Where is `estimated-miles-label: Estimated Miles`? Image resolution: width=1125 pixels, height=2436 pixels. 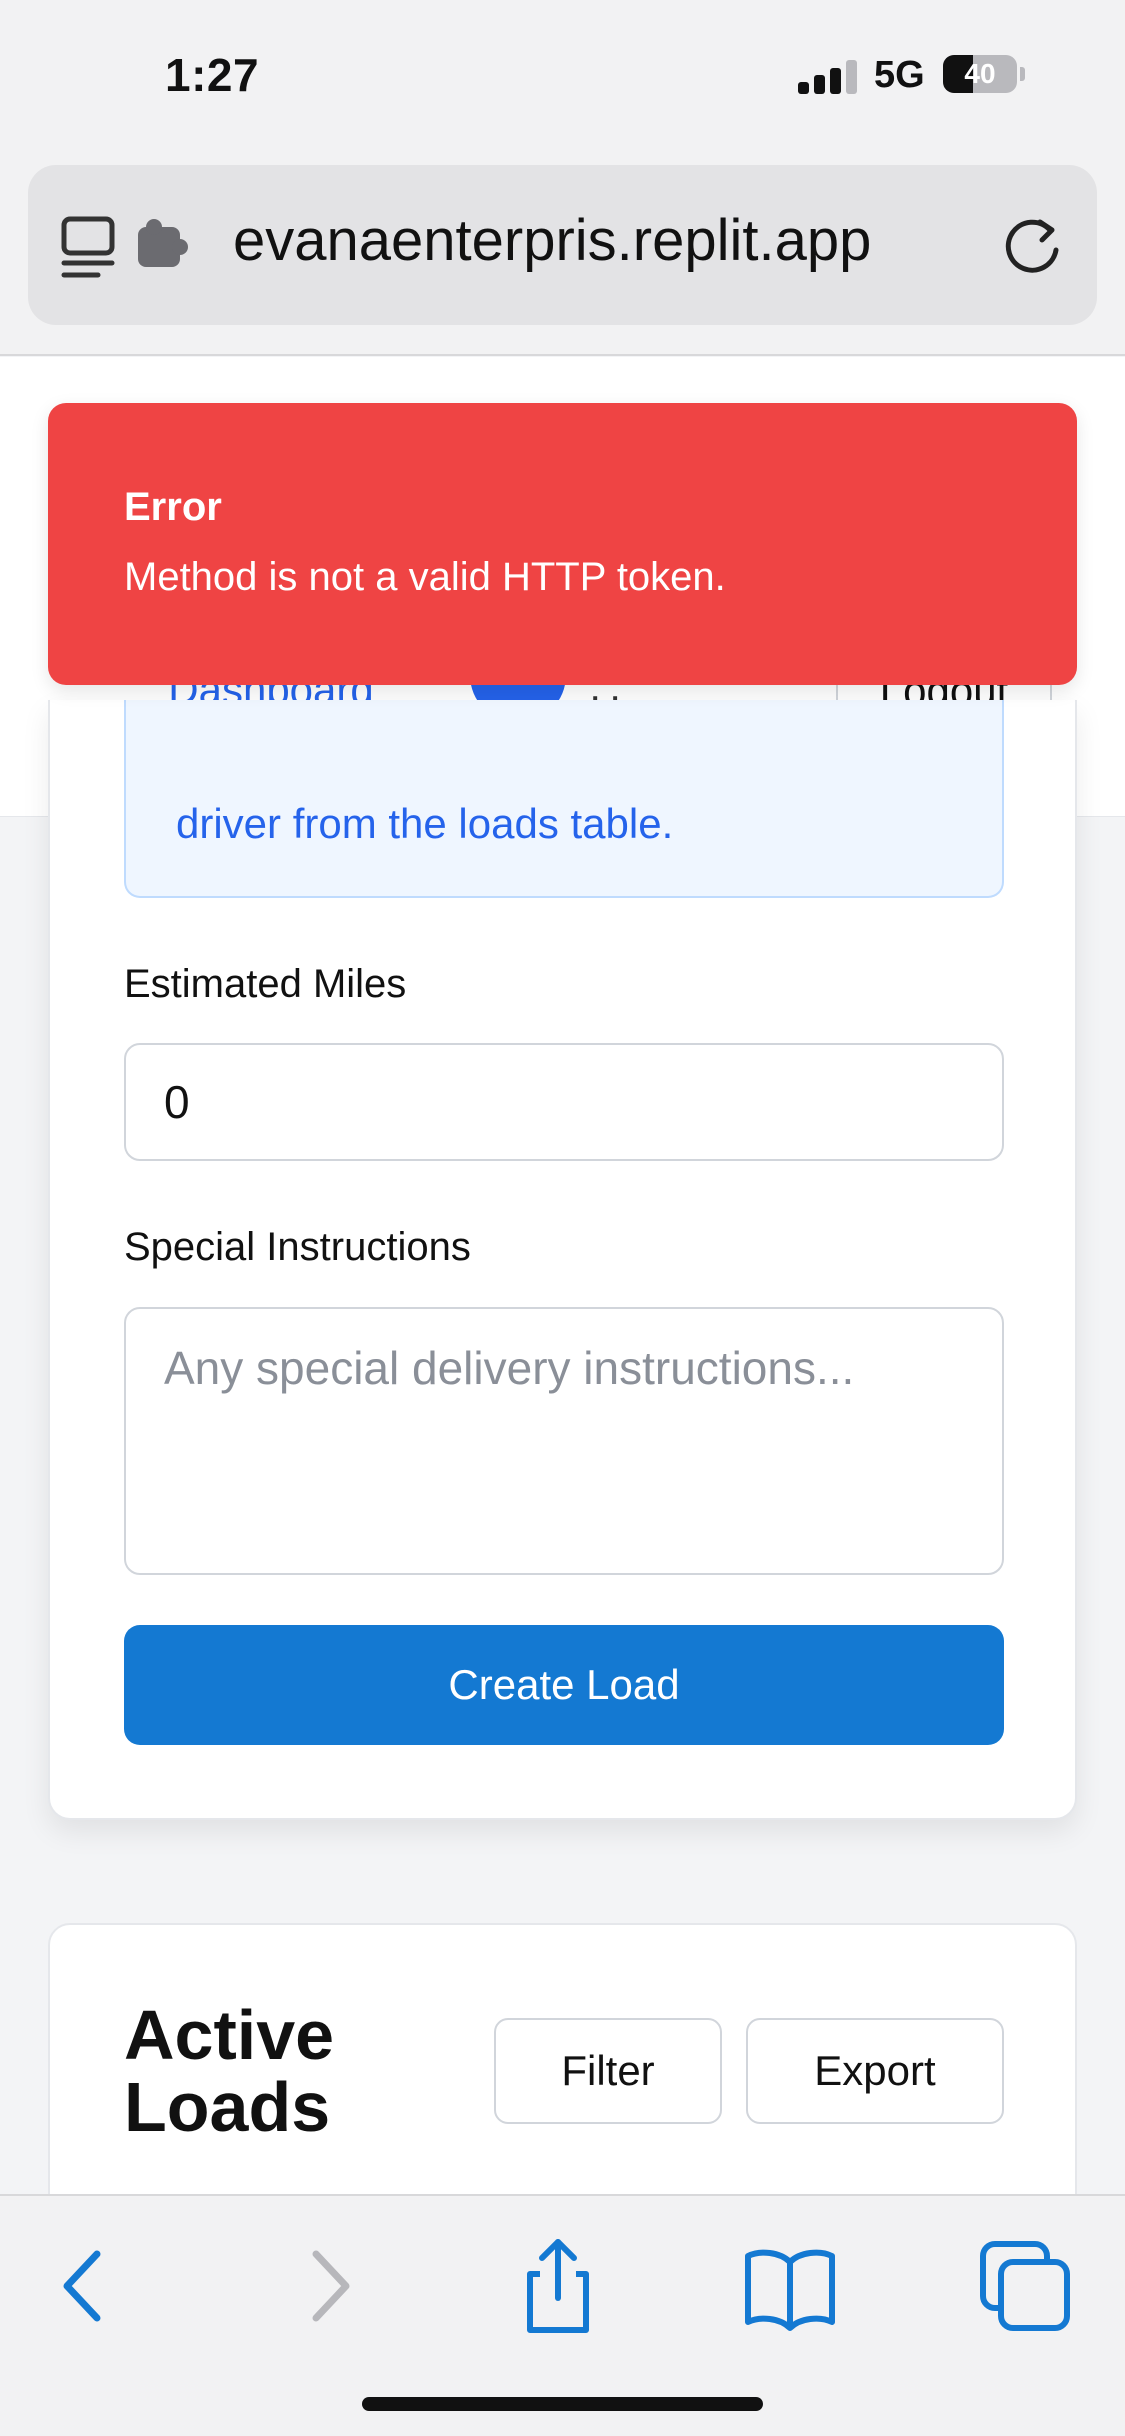 estimated-miles-label: Estimated Miles is located at coordinates (265, 984).